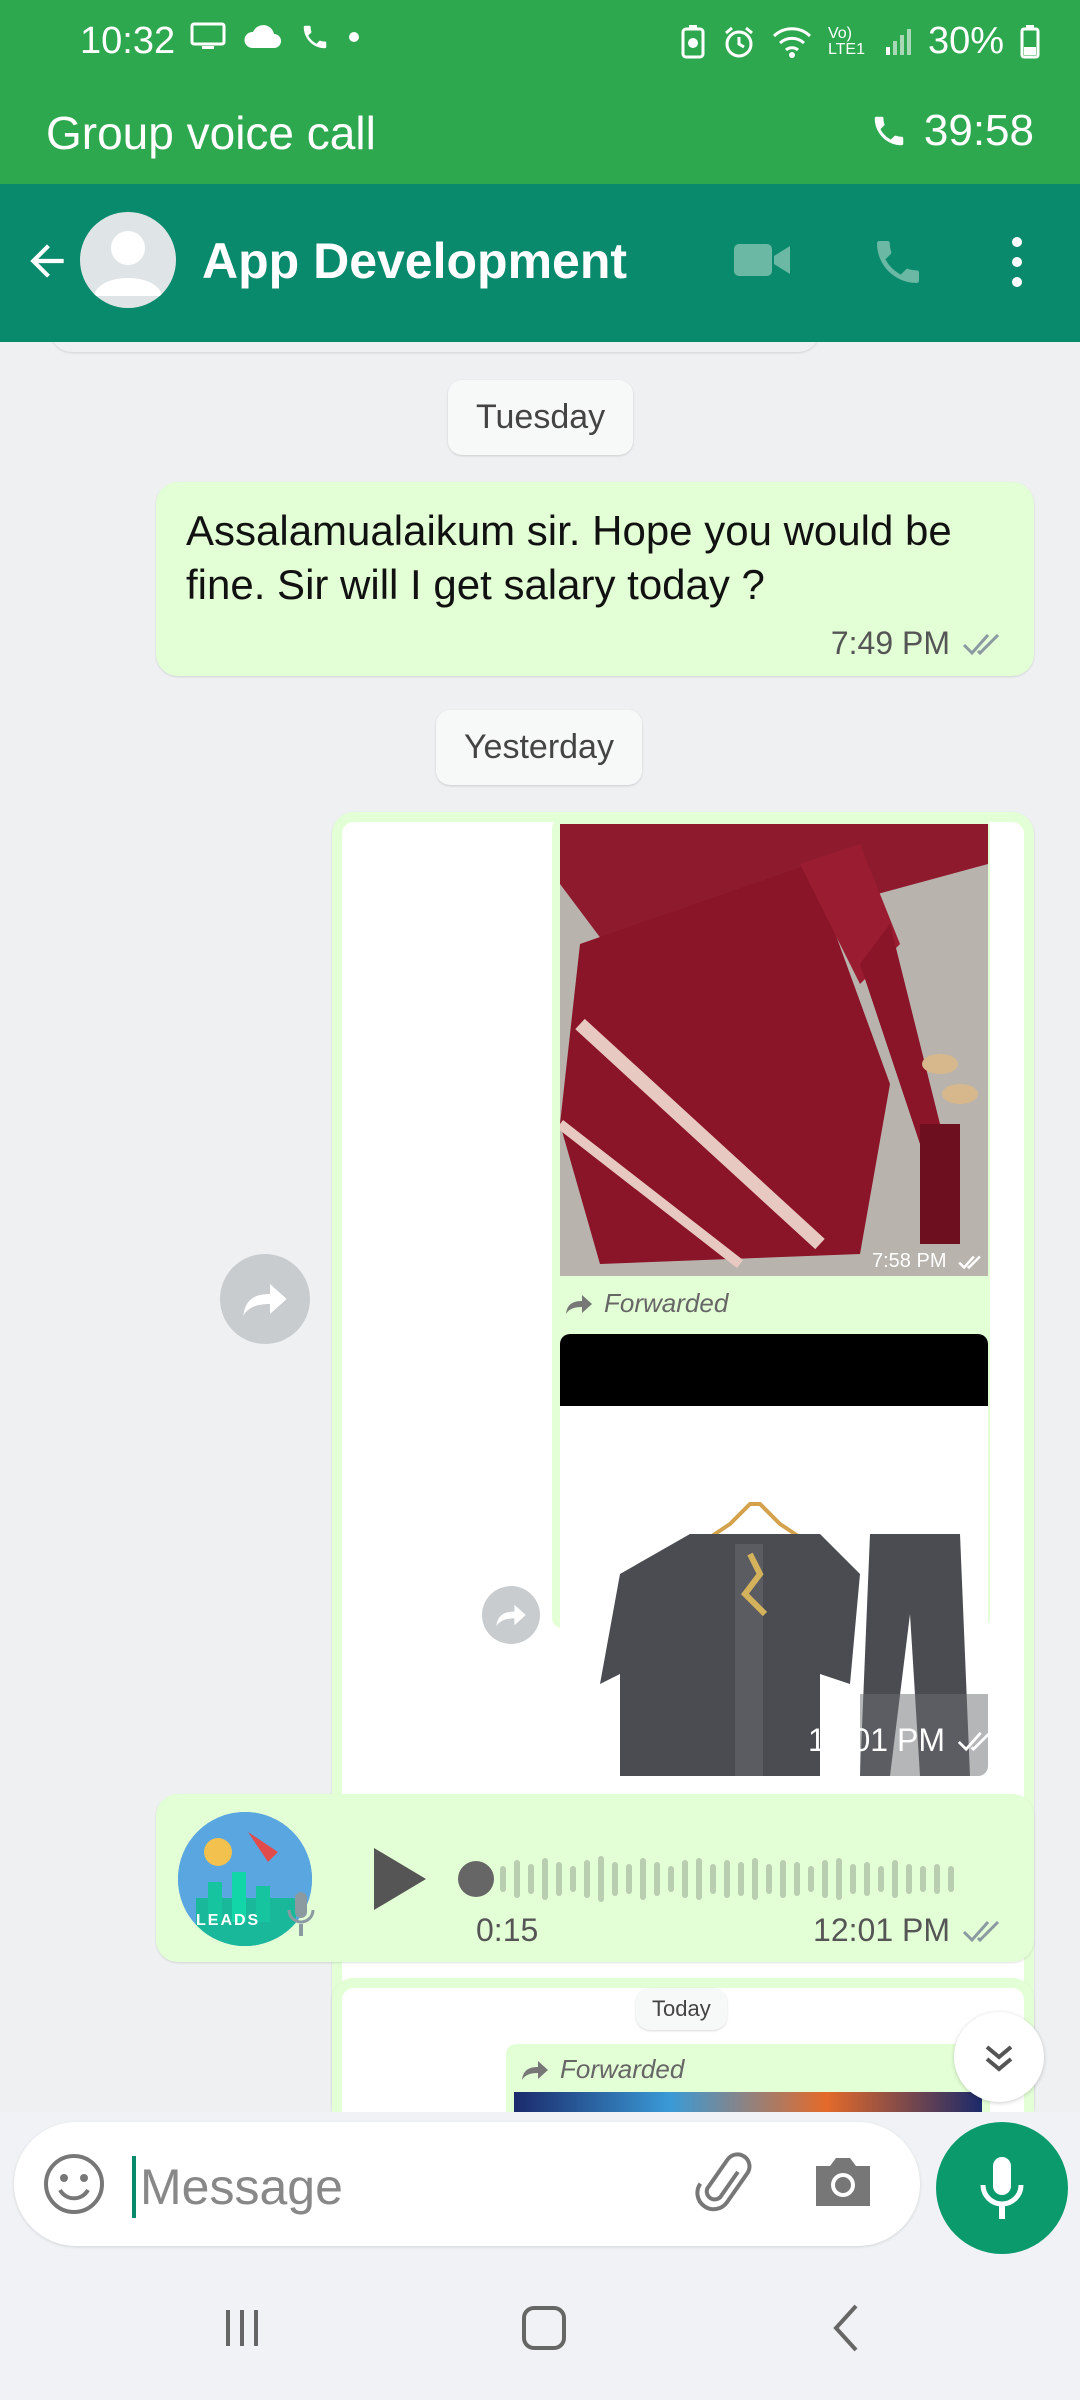 The image size is (1080, 2400). Describe the element at coordinates (435, 347) in the screenshot. I see `previous-message-edge` at that location.